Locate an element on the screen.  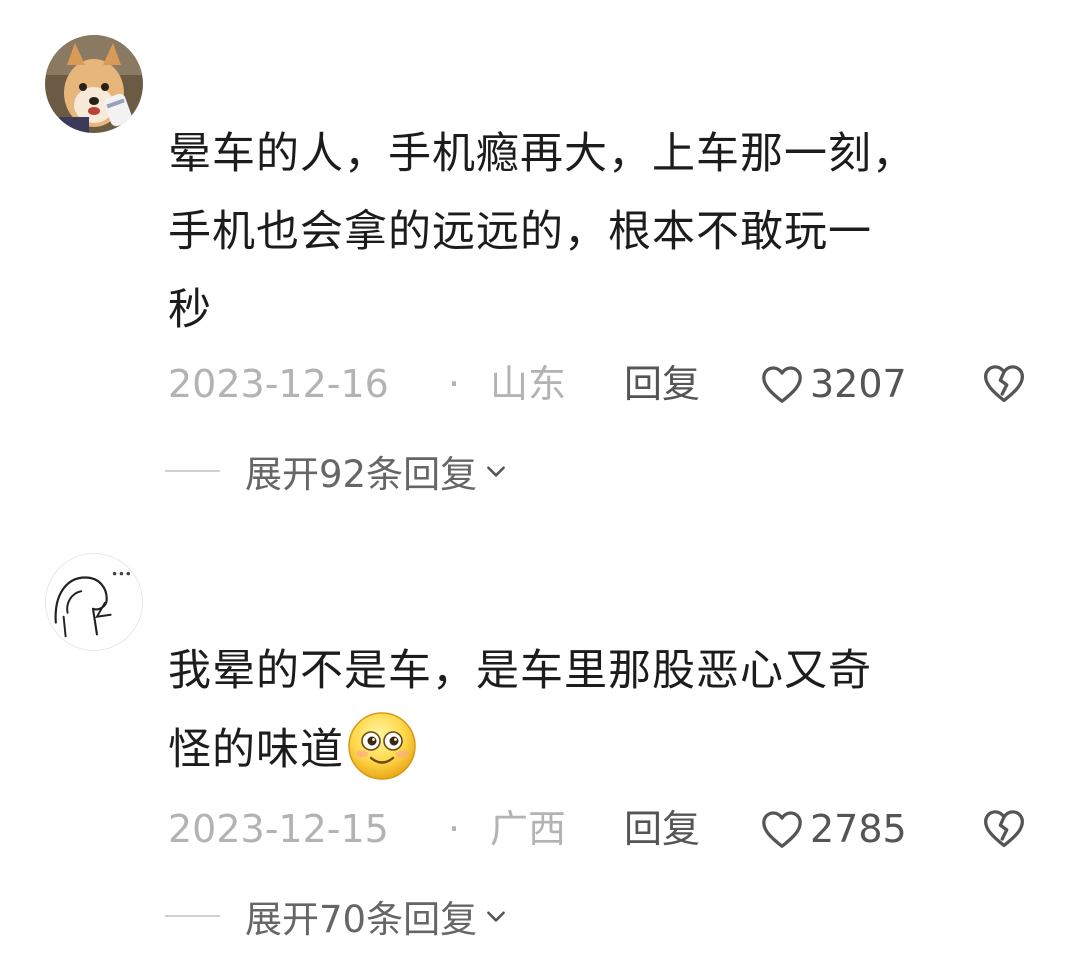
sketch-doodle-avatar-icon is located at coordinates (94, 602).